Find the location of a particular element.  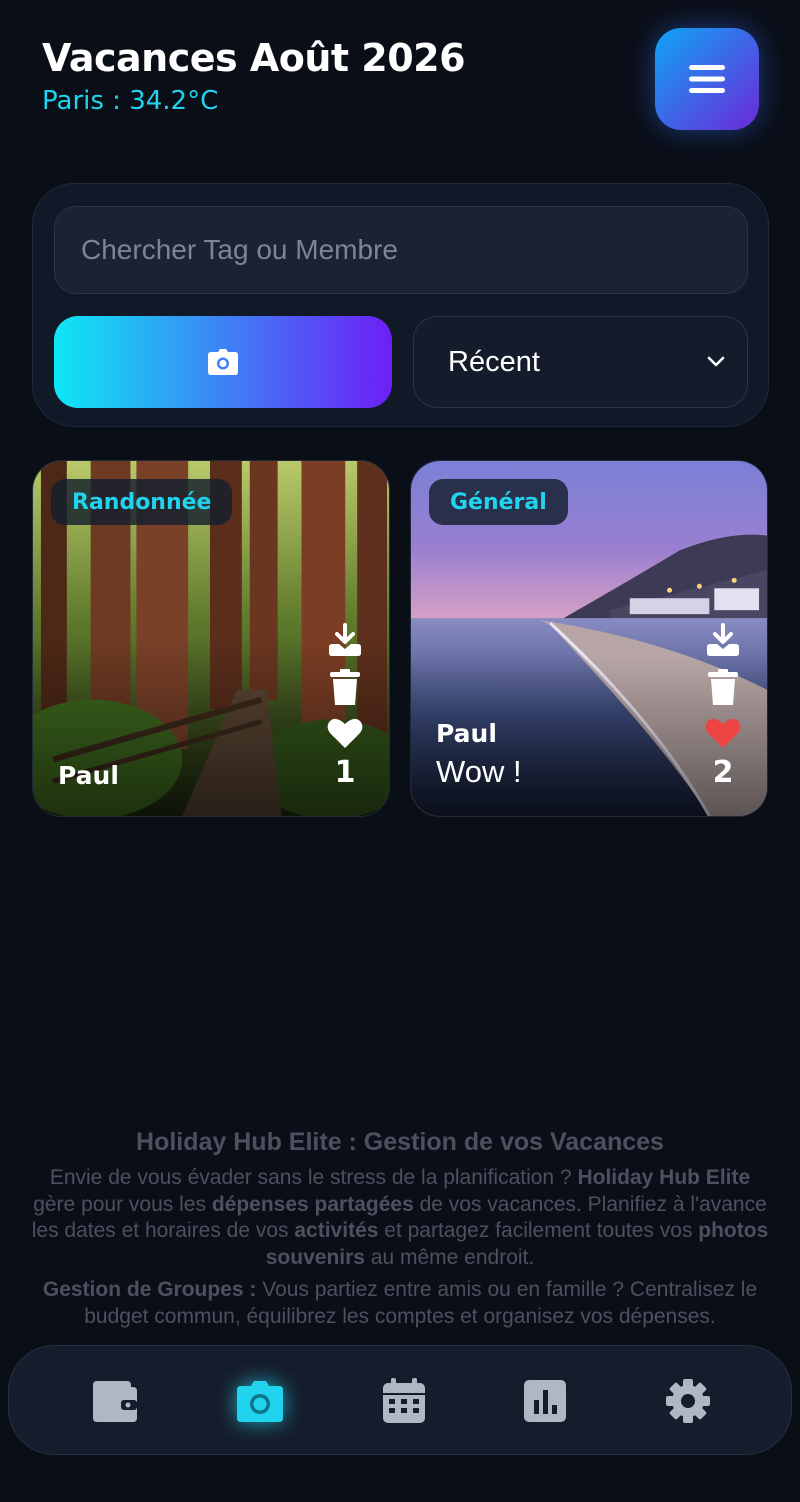

about-highlight: activités is located at coordinates (336, 1230).